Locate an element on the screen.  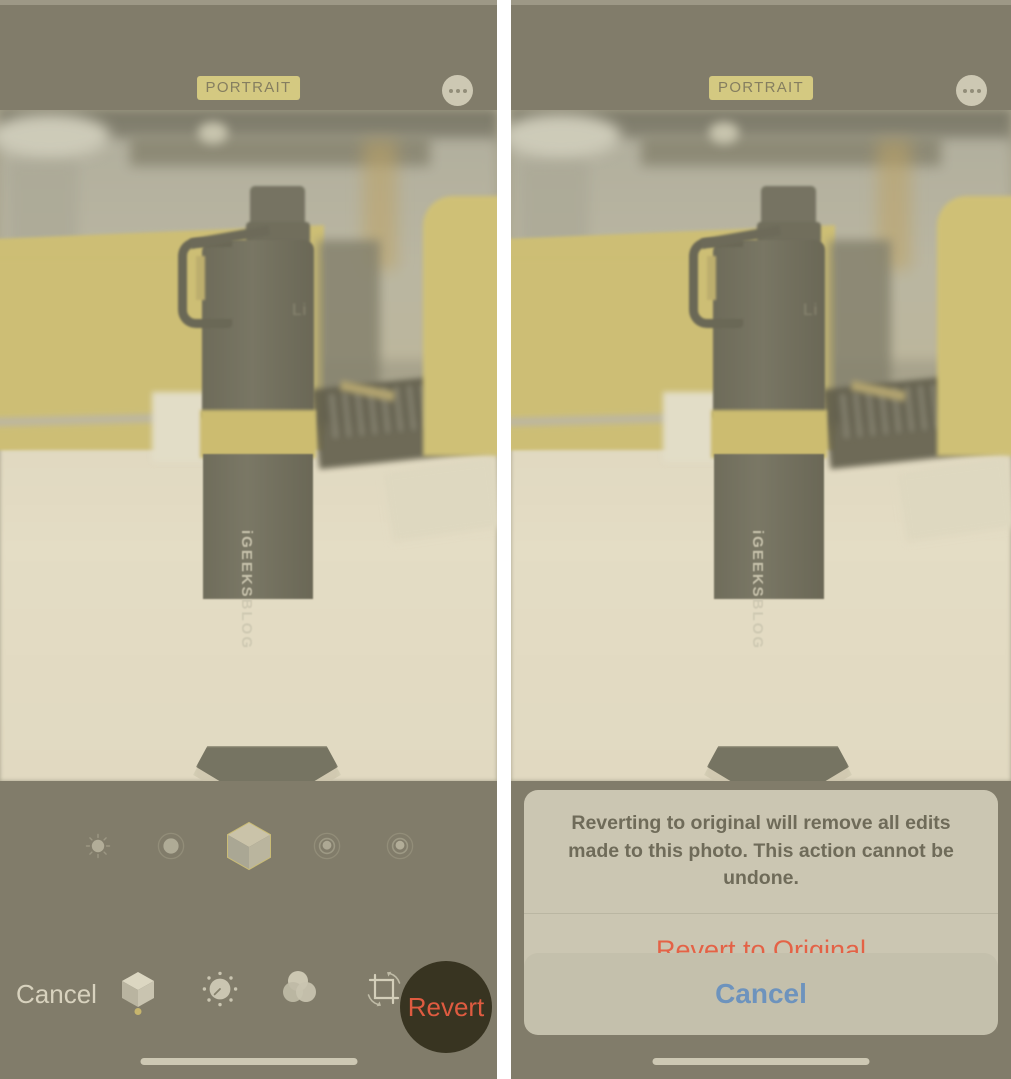
lighting-option-stage-light-mono is located at coordinates (400, 846).